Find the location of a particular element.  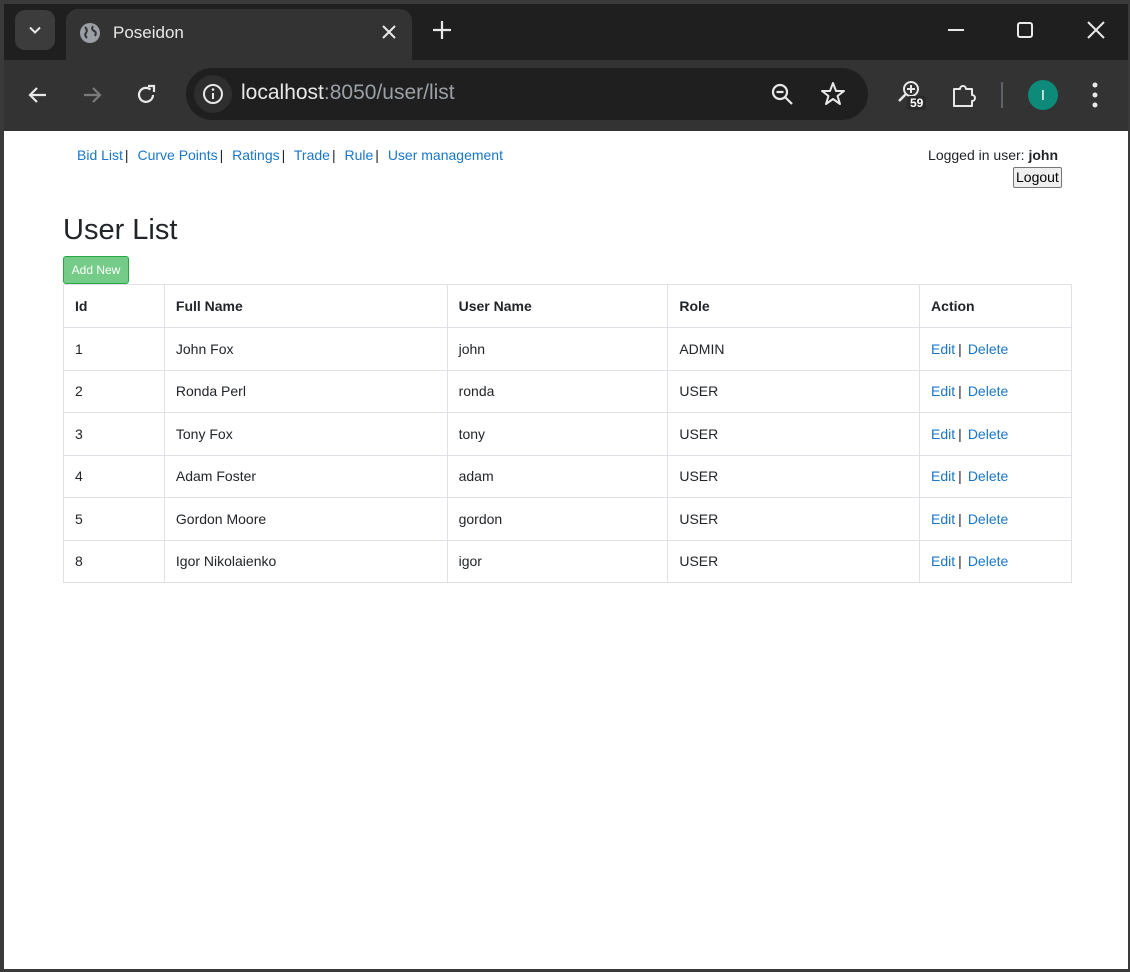

tab-title: Poseidon is located at coordinates (148, 32).